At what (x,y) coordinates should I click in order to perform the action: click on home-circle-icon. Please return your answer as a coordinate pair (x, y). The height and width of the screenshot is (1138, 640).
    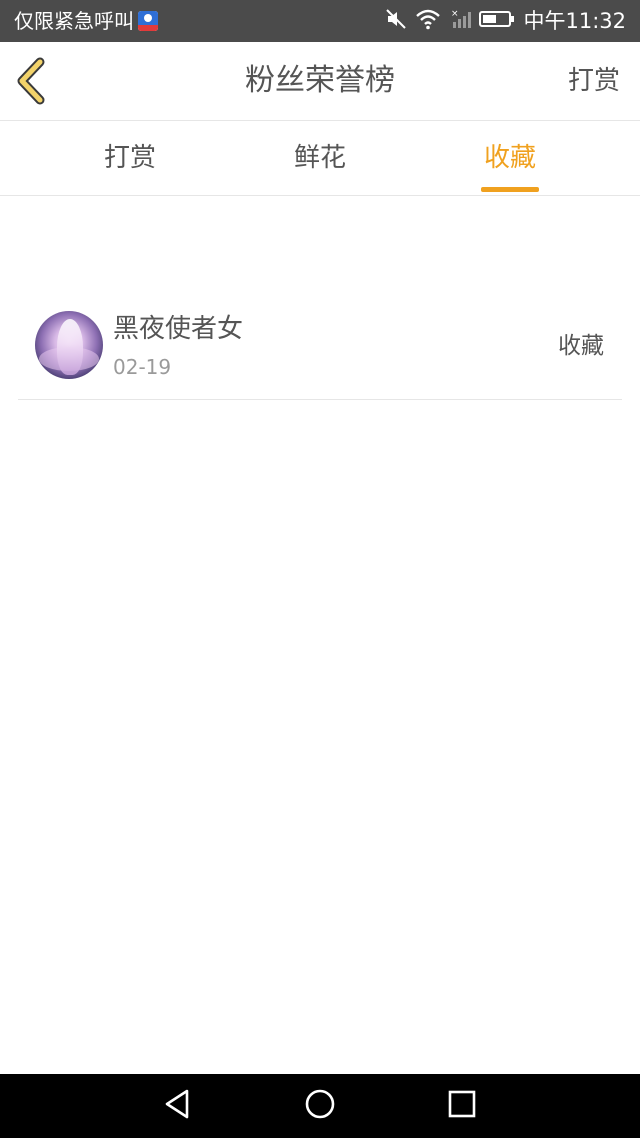
    Looking at the image, I should click on (320, 1106).